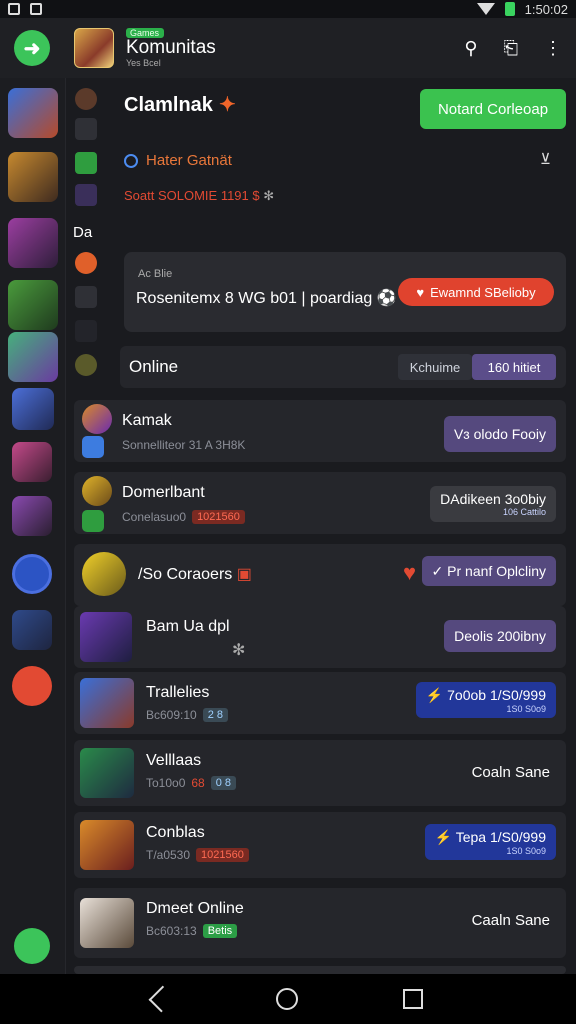  I want to click on list-item: Dmeet Online Bc603:13 Betis Caaln Sane, so click(320, 923).